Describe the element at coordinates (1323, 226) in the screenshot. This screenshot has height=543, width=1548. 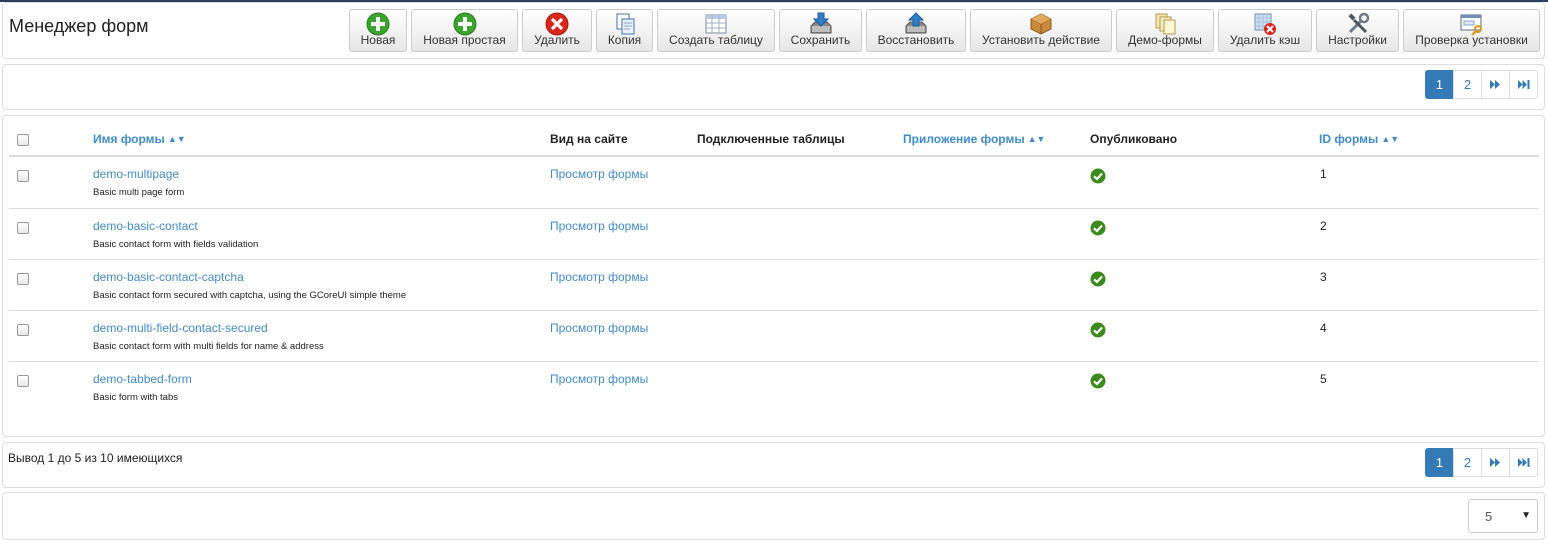
I see `form-id: 2` at that location.